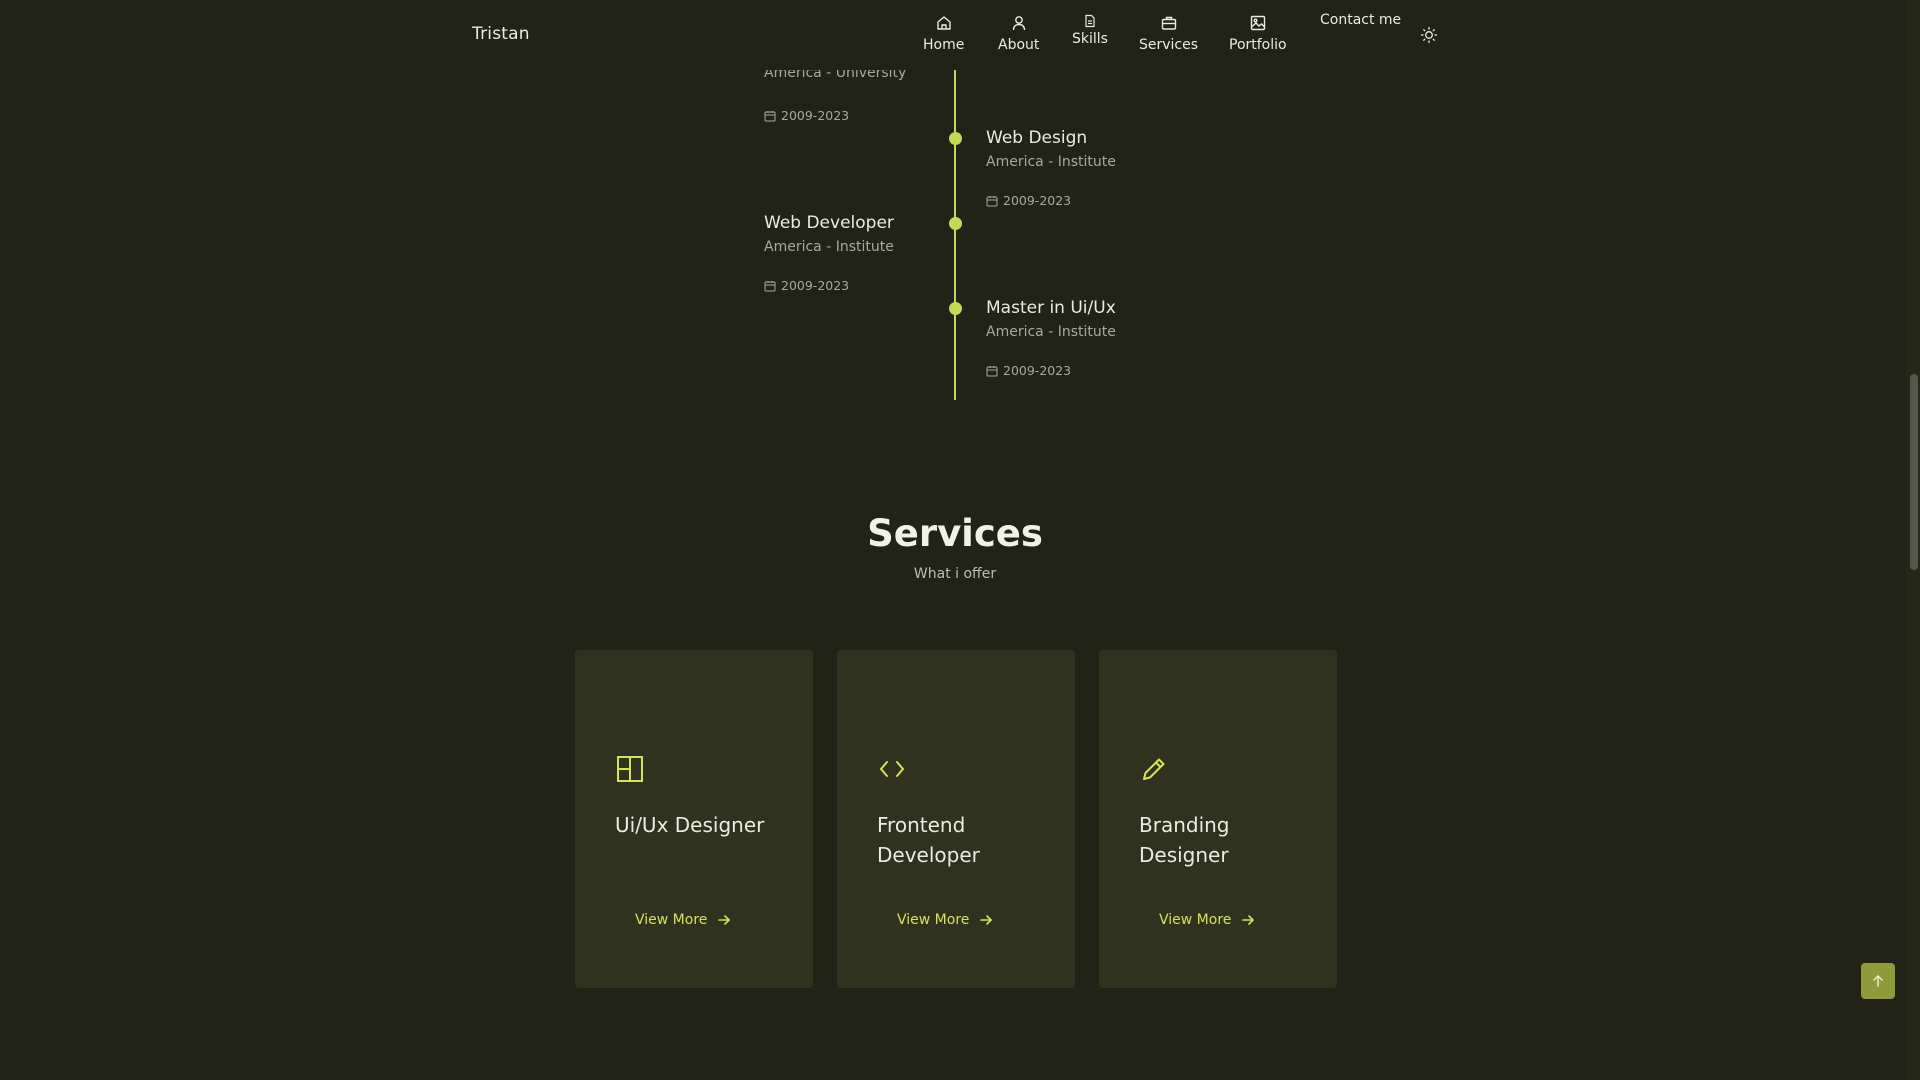 The width and height of the screenshot is (1920, 1080). I want to click on timeline-entry: Web Developer America - Institute, so click(829, 234).